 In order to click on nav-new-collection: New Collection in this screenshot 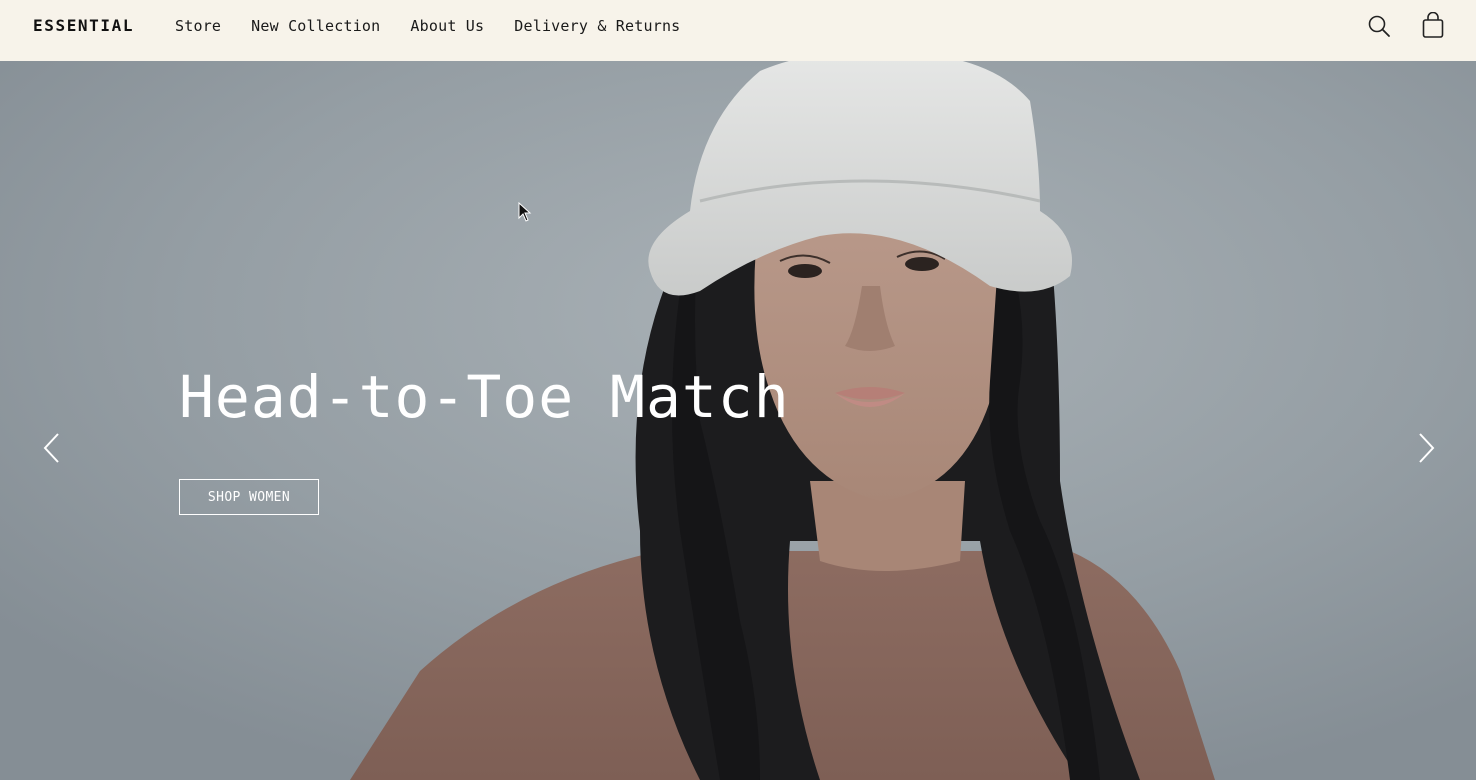, I will do `click(315, 26)`.